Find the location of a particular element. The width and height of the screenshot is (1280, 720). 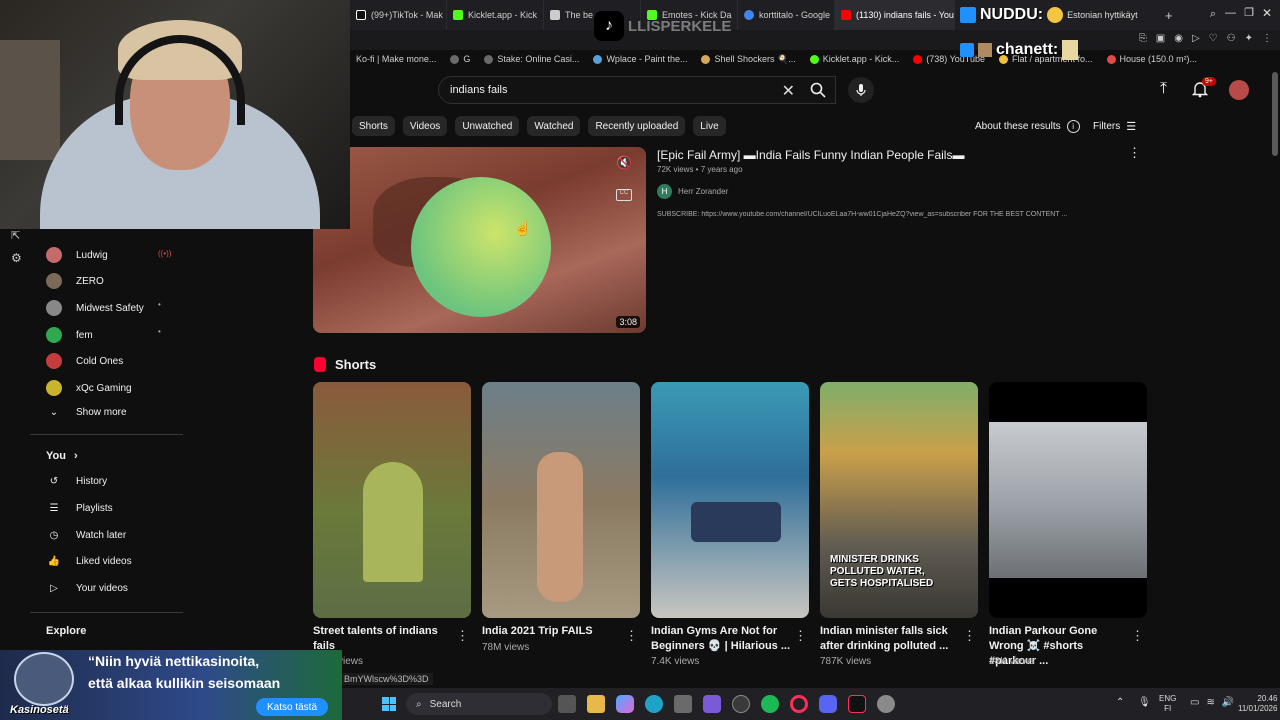

tiktok-icon is located at coordinates (857, 704).